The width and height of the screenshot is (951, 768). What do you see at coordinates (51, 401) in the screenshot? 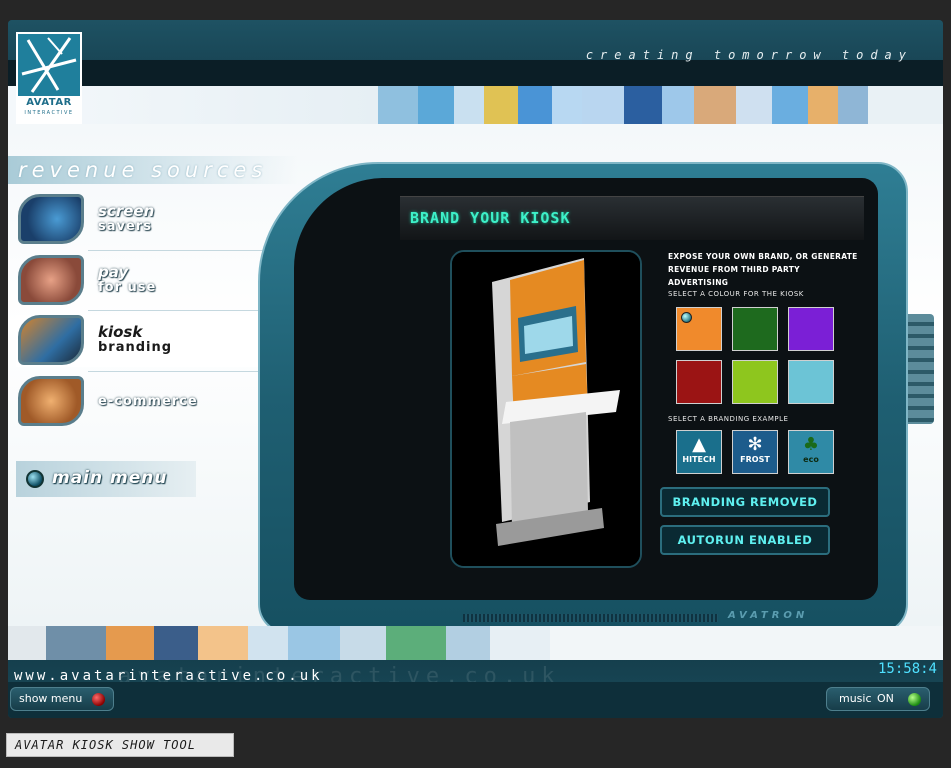
I see `e-commerce-thumbnail` at bounding box center [51, 401].